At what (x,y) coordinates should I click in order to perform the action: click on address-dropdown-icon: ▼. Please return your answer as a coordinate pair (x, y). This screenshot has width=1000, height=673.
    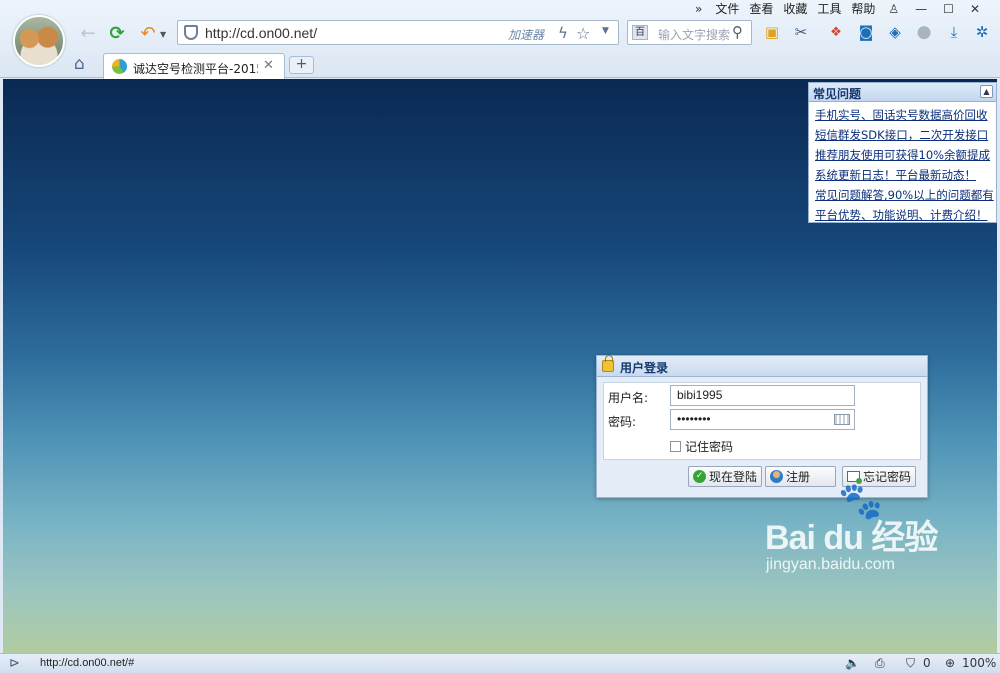
    Looking at the image, I should click on (605, 31).